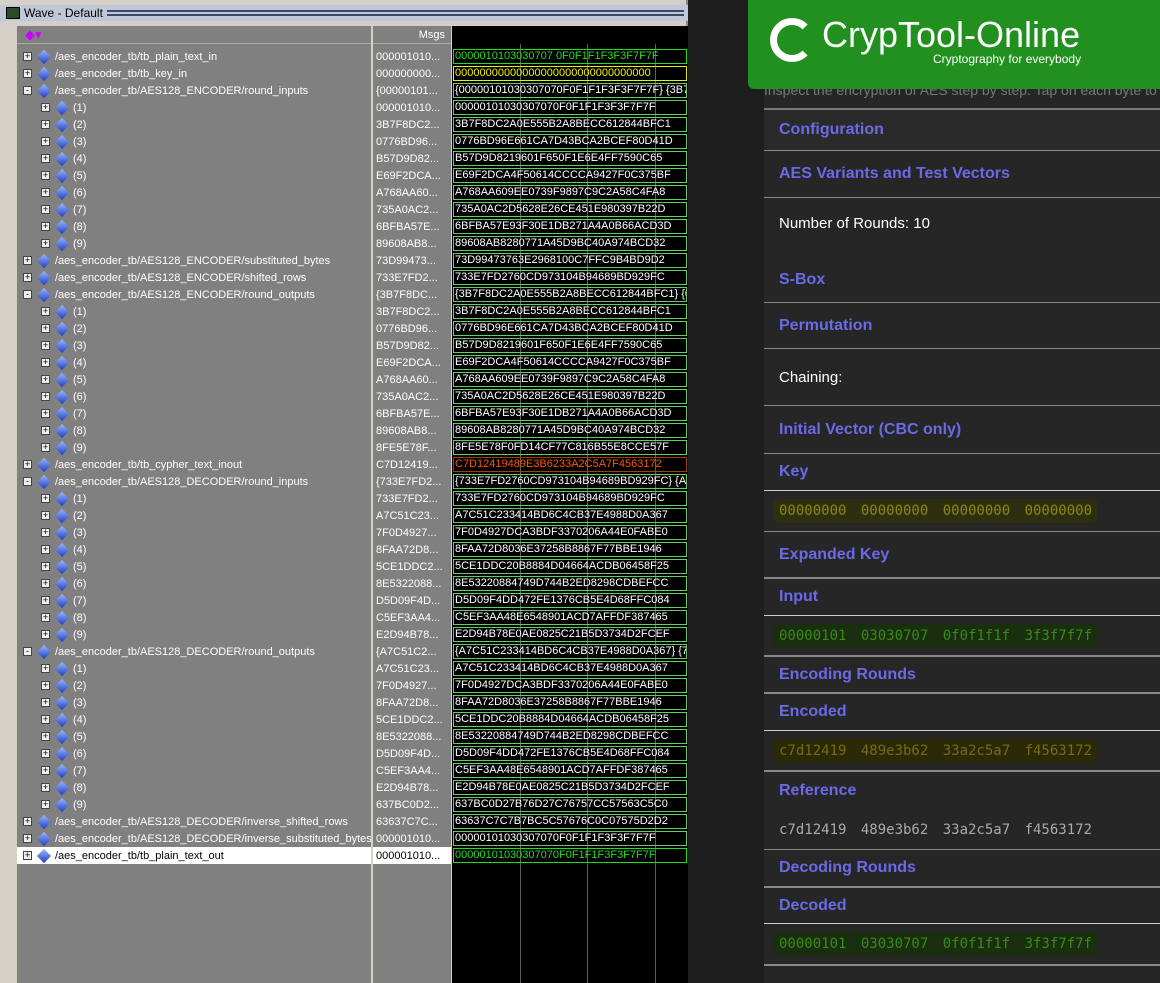  What do you see at coordinates (570, 838) in the screenshot?
I see `waveform-value: 00000101030307070F0F1F1F3F3F7F7F` at bounding box center [570, 838].